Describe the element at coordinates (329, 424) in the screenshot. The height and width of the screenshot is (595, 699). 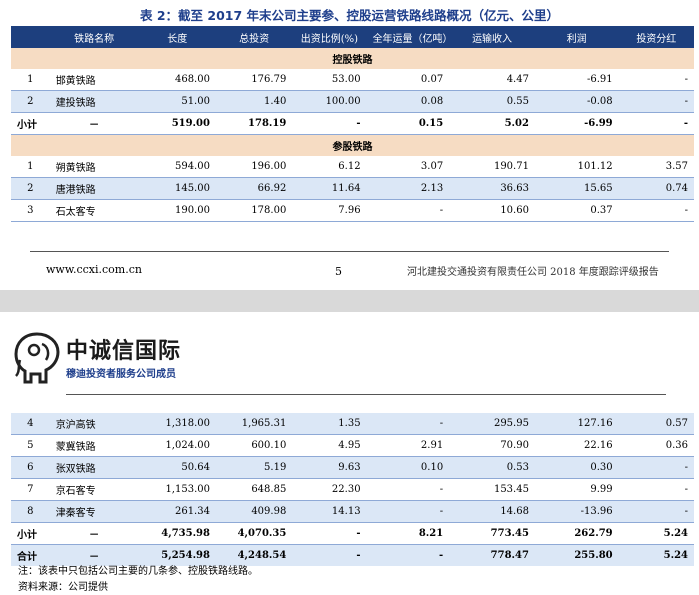
I see `cell-ratio: 1.35` at that location.